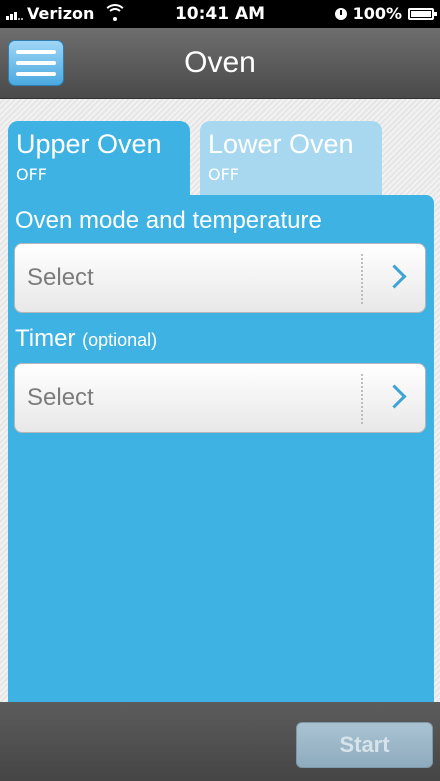 This screenshot has width=440, height=781. I want to click on tab-lower-oven: Lower Oven OFF, so click(291, 159).